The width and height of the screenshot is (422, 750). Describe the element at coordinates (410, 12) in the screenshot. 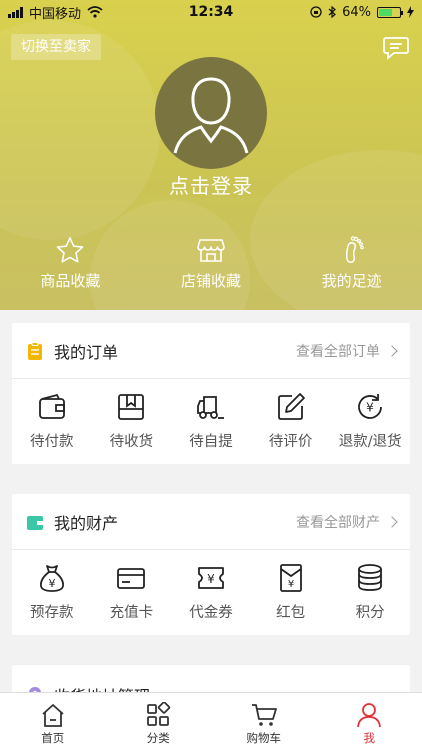

I see `charging-icon` at that location.